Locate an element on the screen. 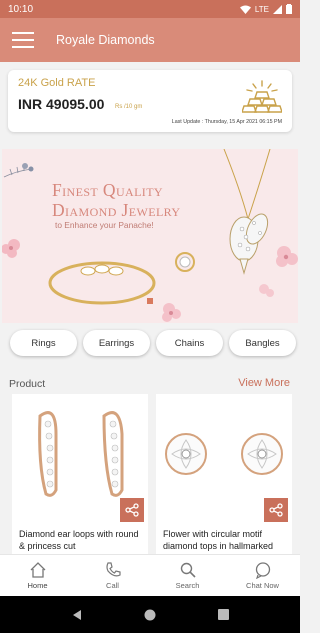  banner-tagline: to Enhance your Panache! is located at coordinates (104, 225).